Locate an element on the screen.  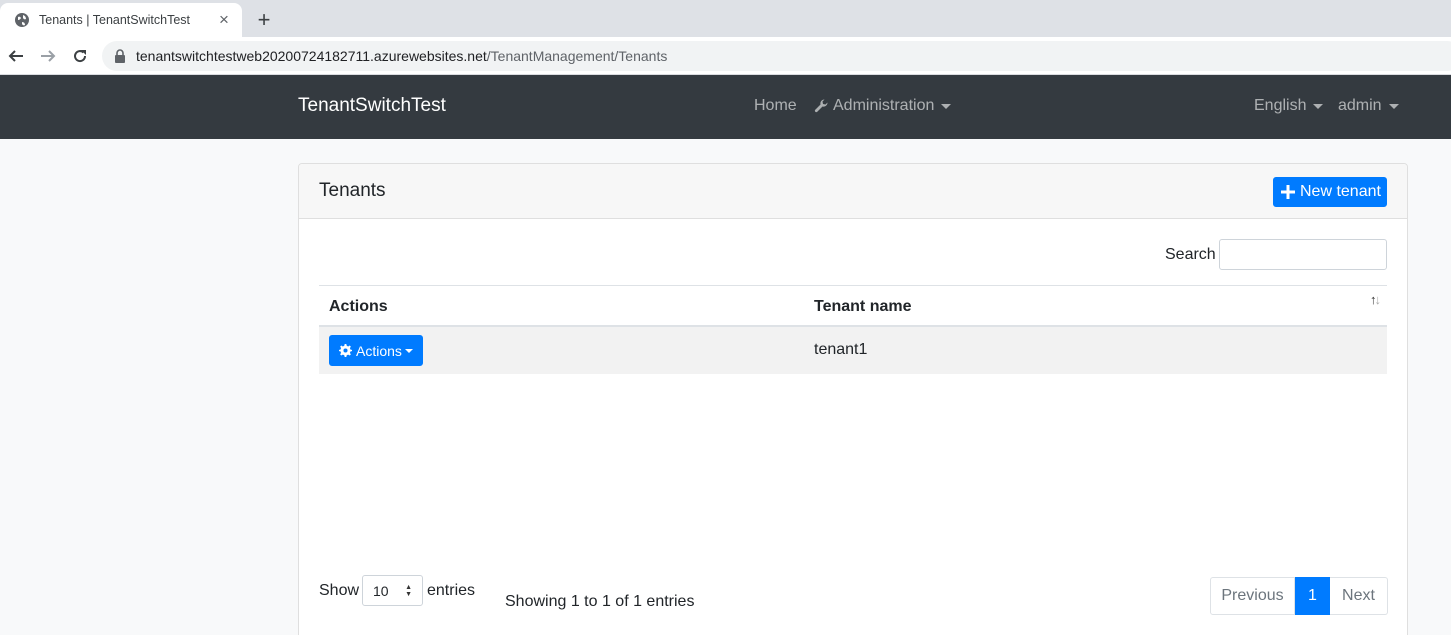
table-header: Actions Tenant name ↑↓ is located at coordinates (853, 306).